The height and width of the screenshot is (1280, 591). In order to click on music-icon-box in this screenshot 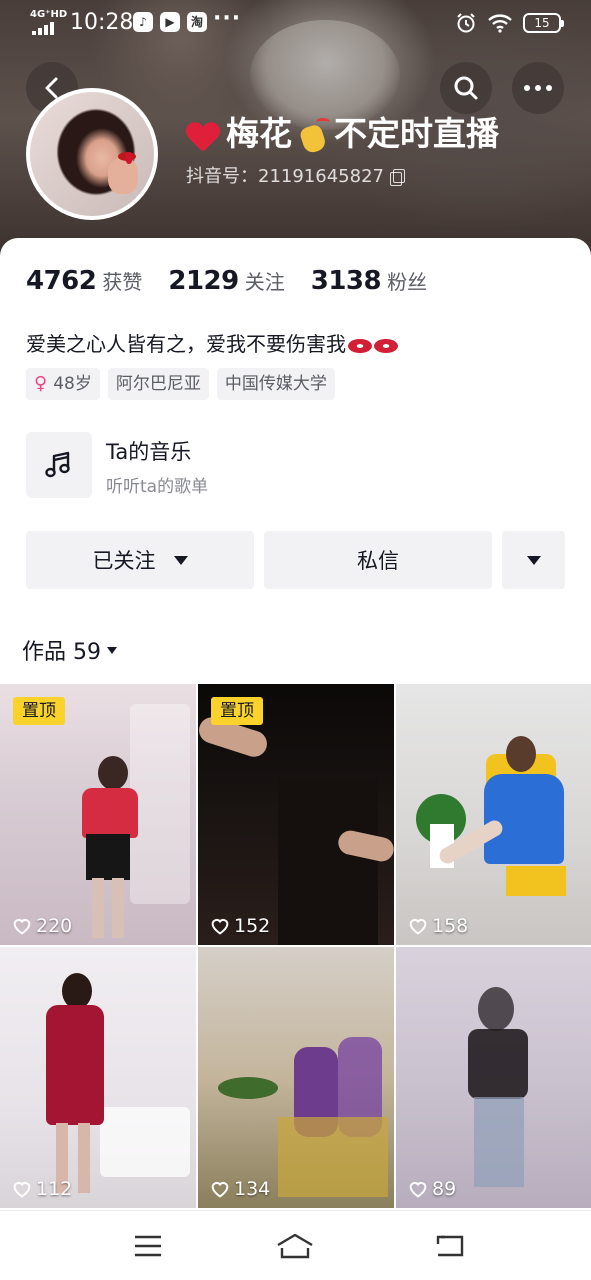, I will do `click(59, 465)`.